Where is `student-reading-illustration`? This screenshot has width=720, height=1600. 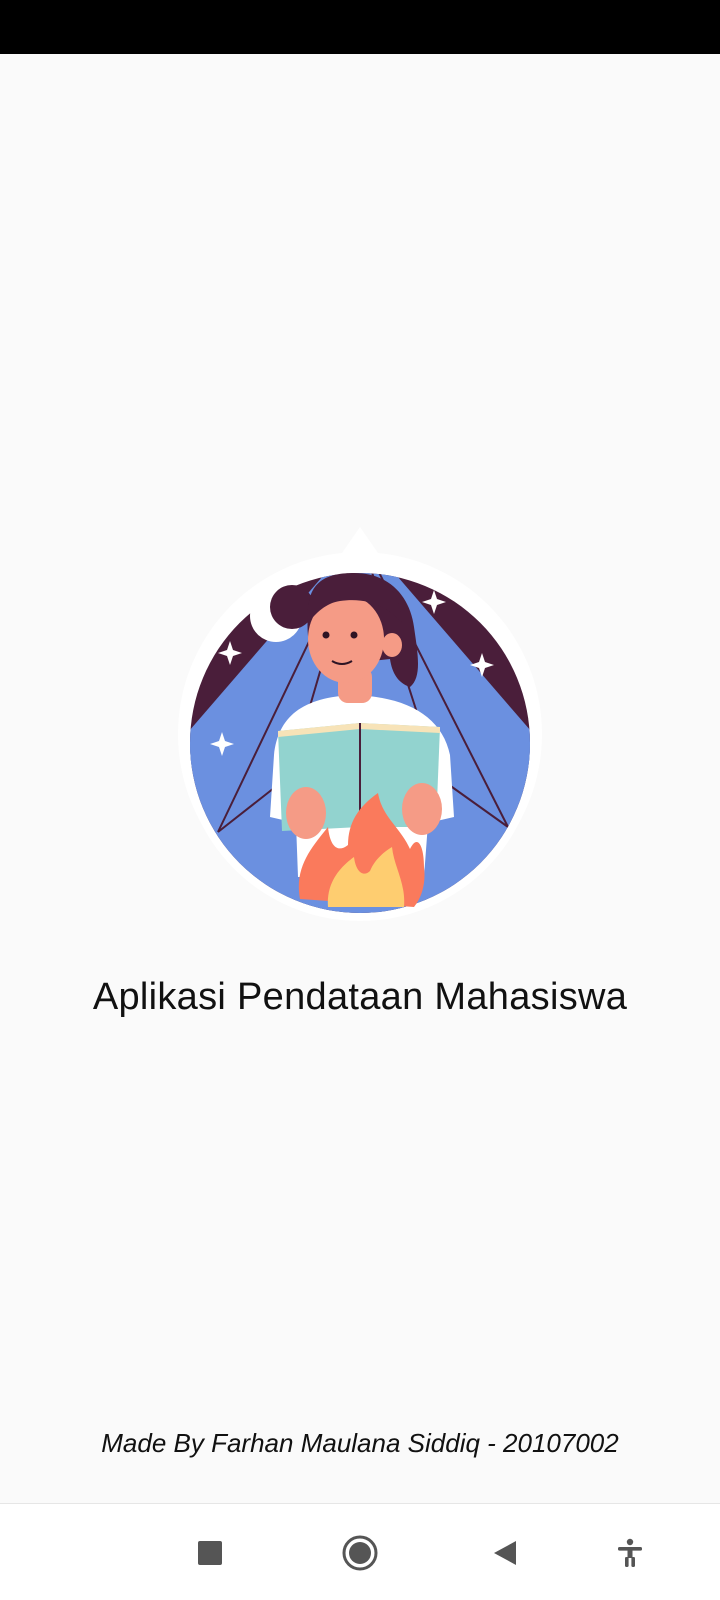
student-reading-illustration is located at coordinates (360, 726).